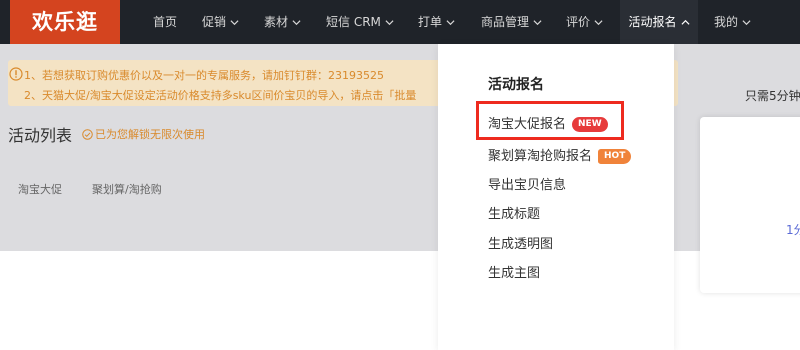  Describe the element at coordinates (127, 189) in the screenshot. I see `tab-juhuasuan: 聚划算/淘抢购` at that location.